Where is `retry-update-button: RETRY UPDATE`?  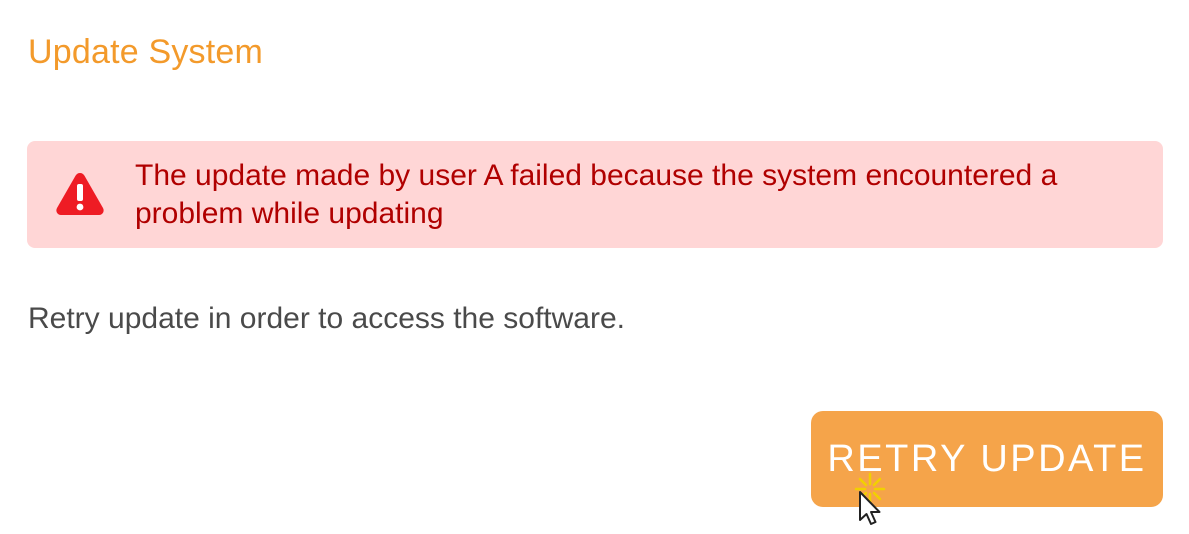 retry-update-button: RETRY UPDATE is located at coordinates (987, 459).